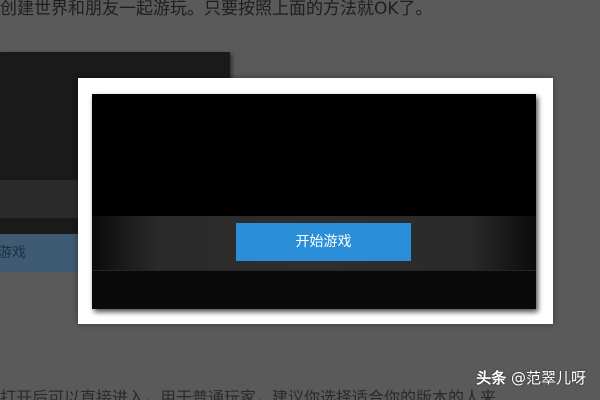  I want to click on launcher-bottom-bar, so click(314, 289).